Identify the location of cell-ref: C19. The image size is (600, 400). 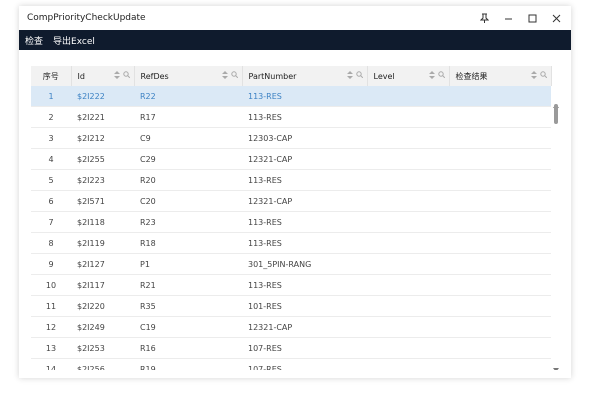
(188, 327).